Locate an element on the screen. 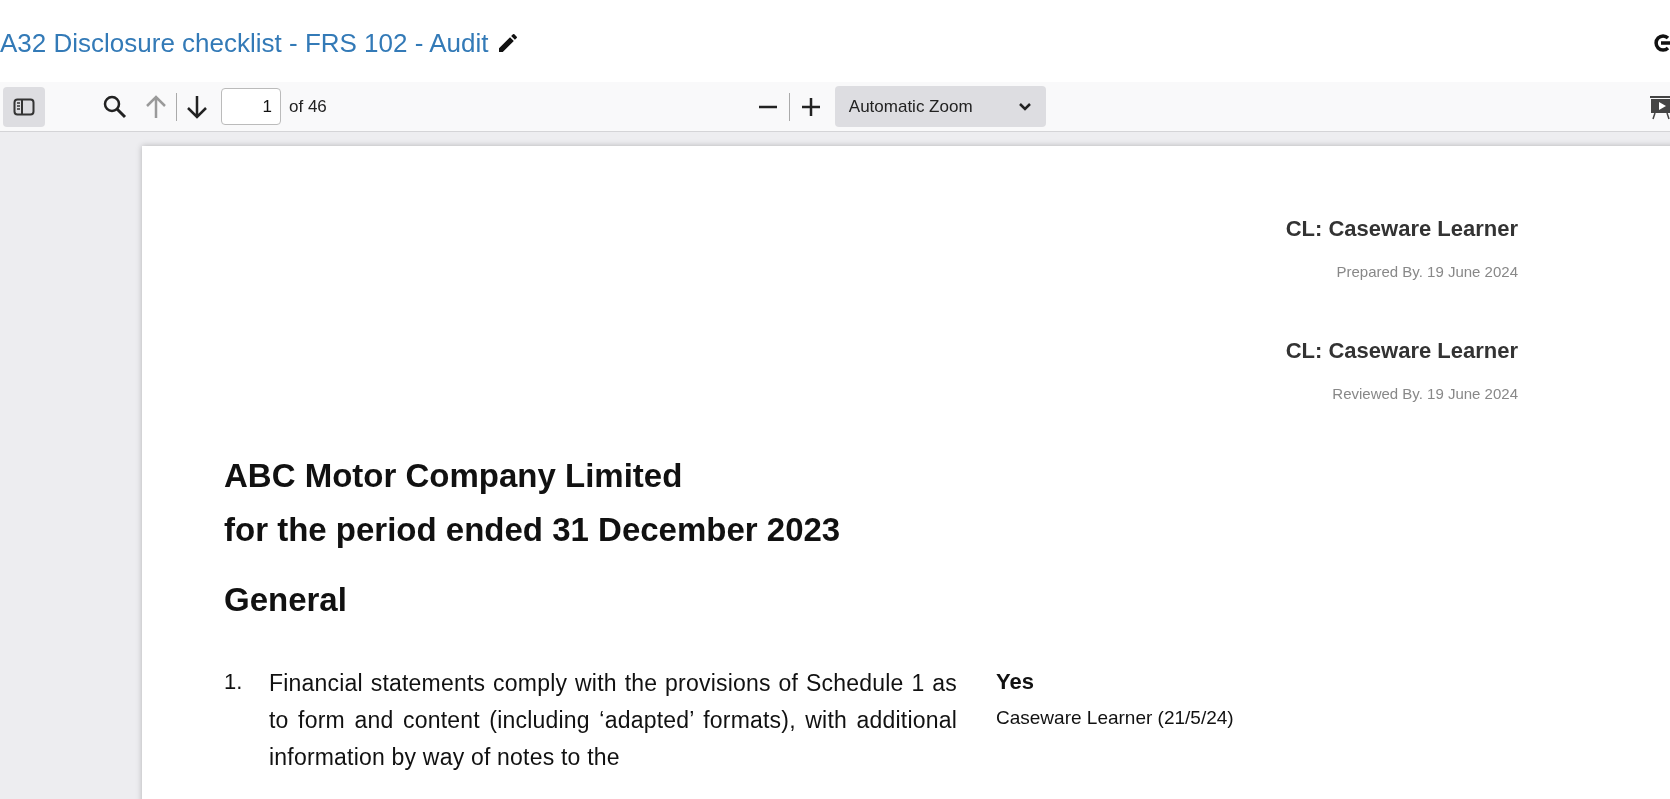 This screenshot has height=799, width=1670. exit-icon is located at coordinates (1662, 43).